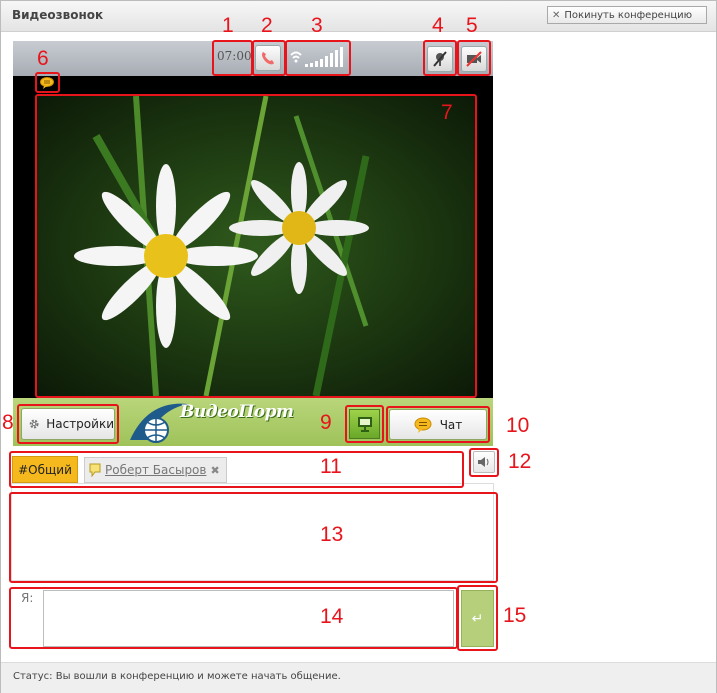  Describe the element at coordinates (8, 422) in the screenshot. I see `annotation-number: 8` at that location.